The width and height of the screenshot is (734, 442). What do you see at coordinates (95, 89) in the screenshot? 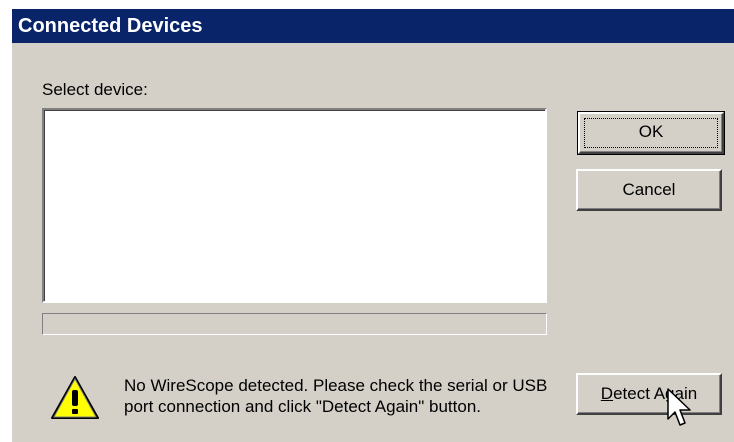
I see `select-device-label: Select device:` at bounding box center [95, 89].